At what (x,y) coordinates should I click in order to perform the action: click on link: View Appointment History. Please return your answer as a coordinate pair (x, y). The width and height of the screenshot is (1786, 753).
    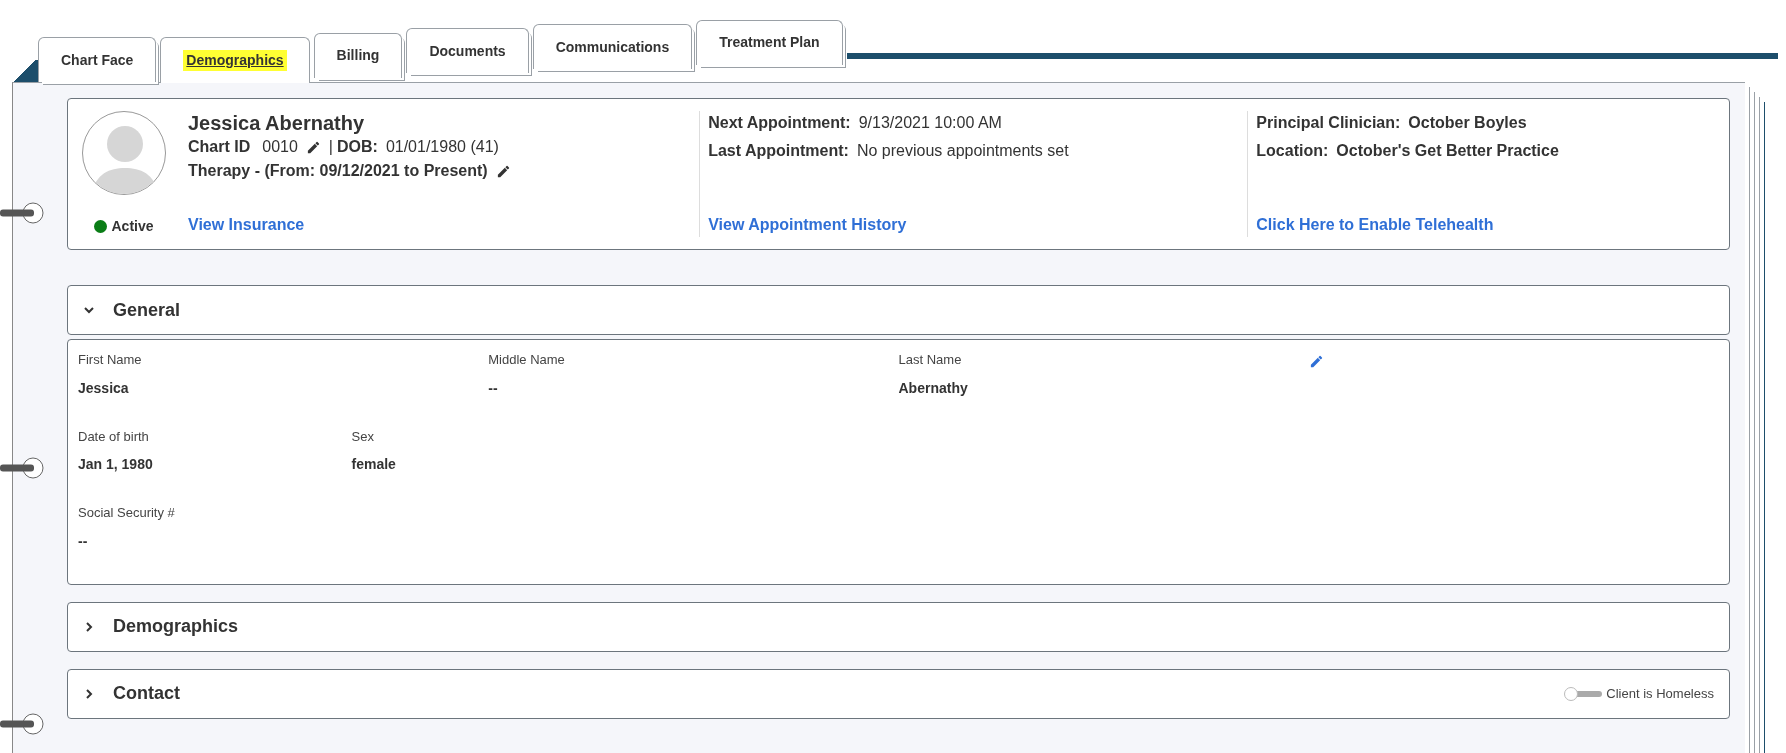
    Looking at the image, I should click on (807, 225).